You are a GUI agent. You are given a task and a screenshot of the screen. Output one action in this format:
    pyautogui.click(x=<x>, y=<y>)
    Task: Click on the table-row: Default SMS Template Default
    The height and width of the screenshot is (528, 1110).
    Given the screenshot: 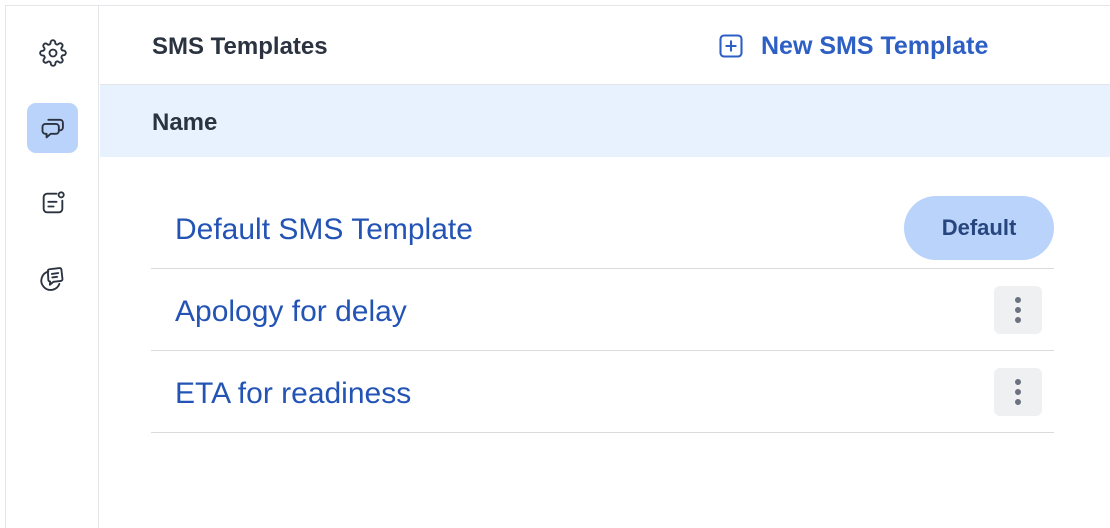 What is the action you would take?
    pyautogui.click(x=602, y=231)
    